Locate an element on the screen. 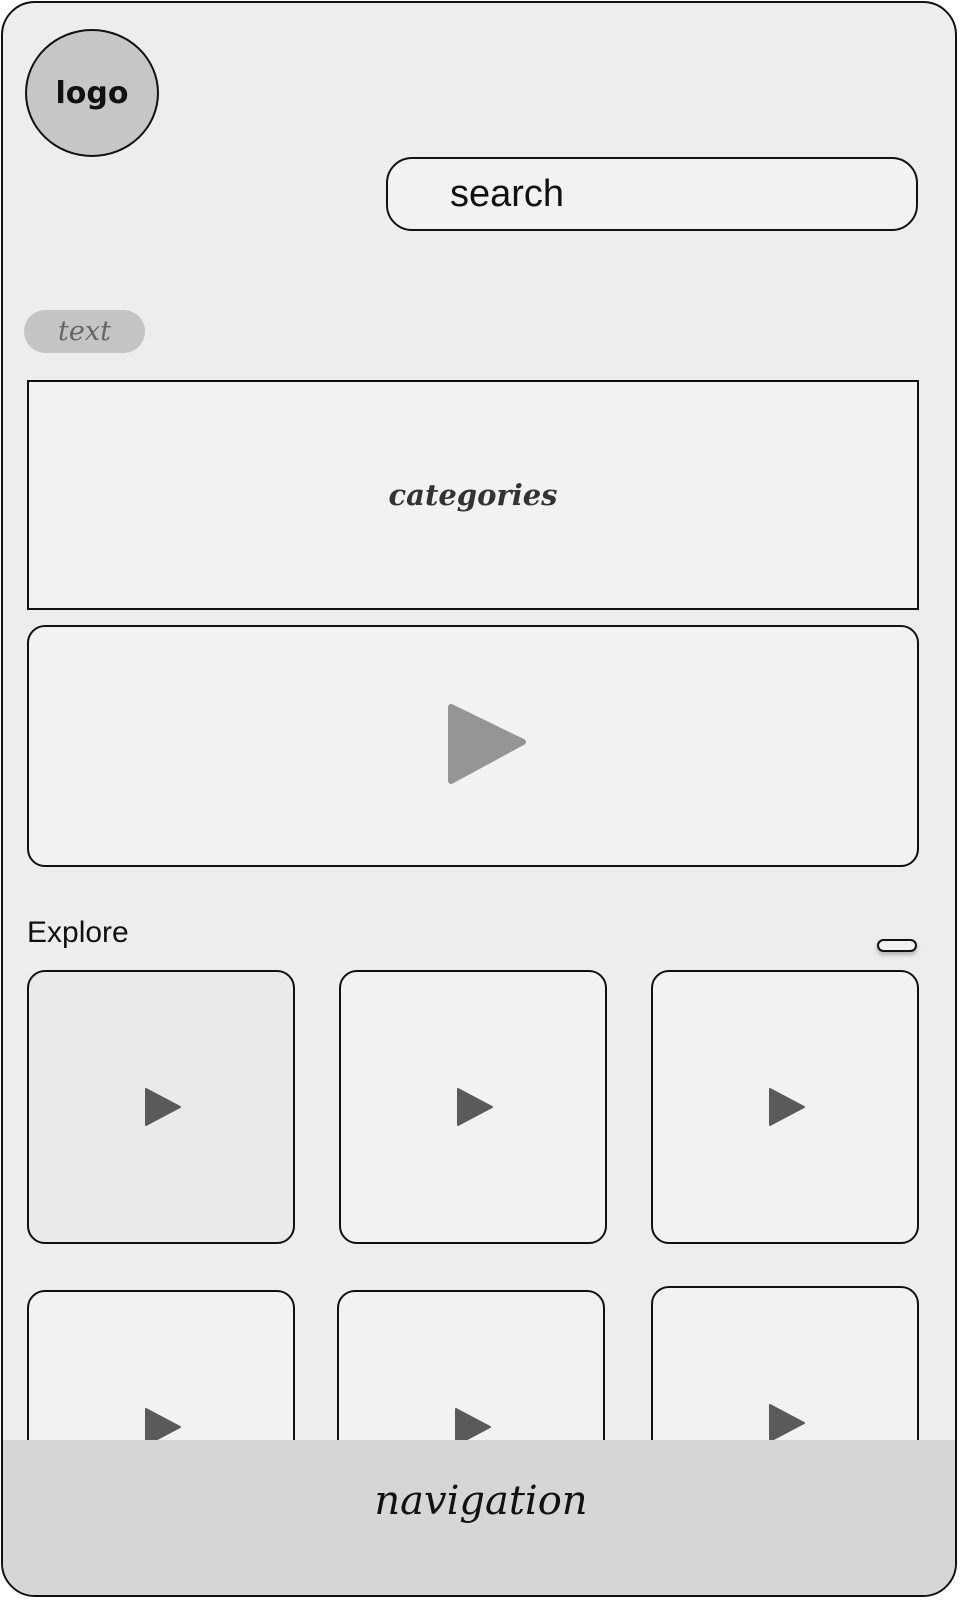 The height and width of the screenshot is (1600, 960). text-chip: text is located at coordinates (84, 331).